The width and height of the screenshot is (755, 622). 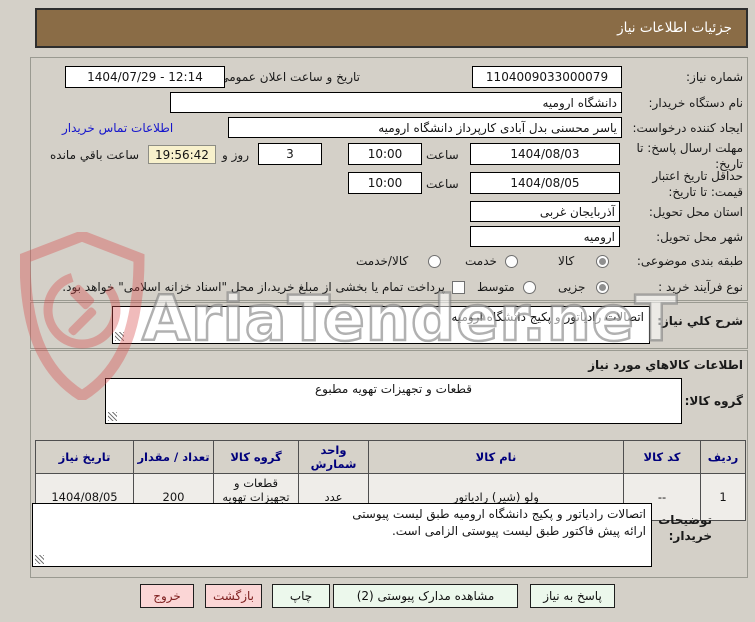 I want to click on buyer-org-label: نام دستگاه خریدار:, so click(x=696, y=103).